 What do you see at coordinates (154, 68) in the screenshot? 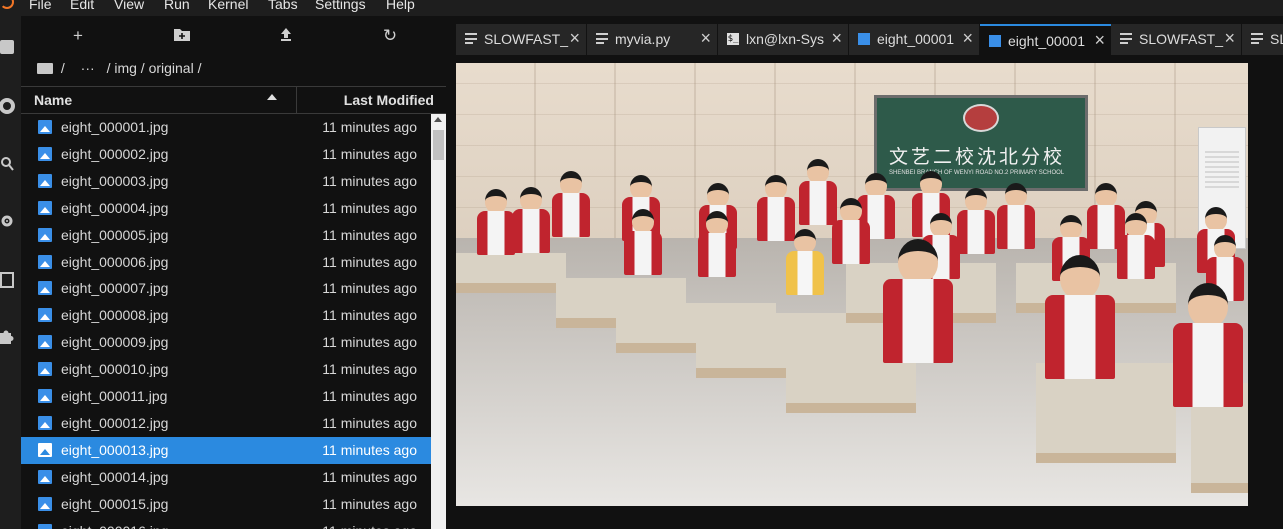
I see `breadcrumb-path: / img / original /` at bounding box center [154, 68].